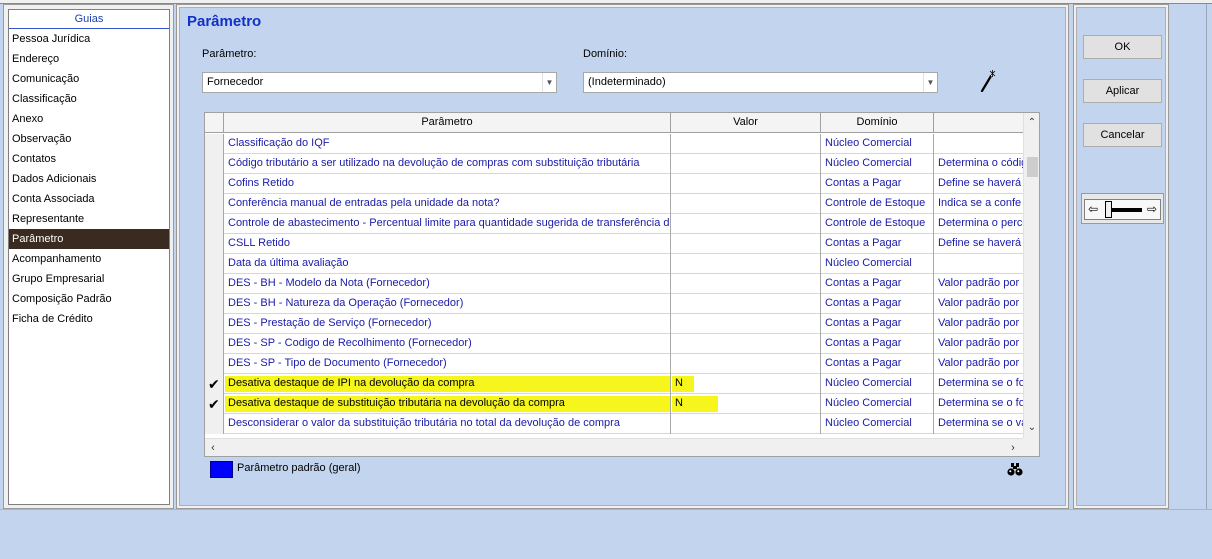 The image size is (1212, 559). What do you see at coordinates (1013, 447) in the screenshot?
I see `scroll-right-icon: ›` at bounding box center [1013, 447].